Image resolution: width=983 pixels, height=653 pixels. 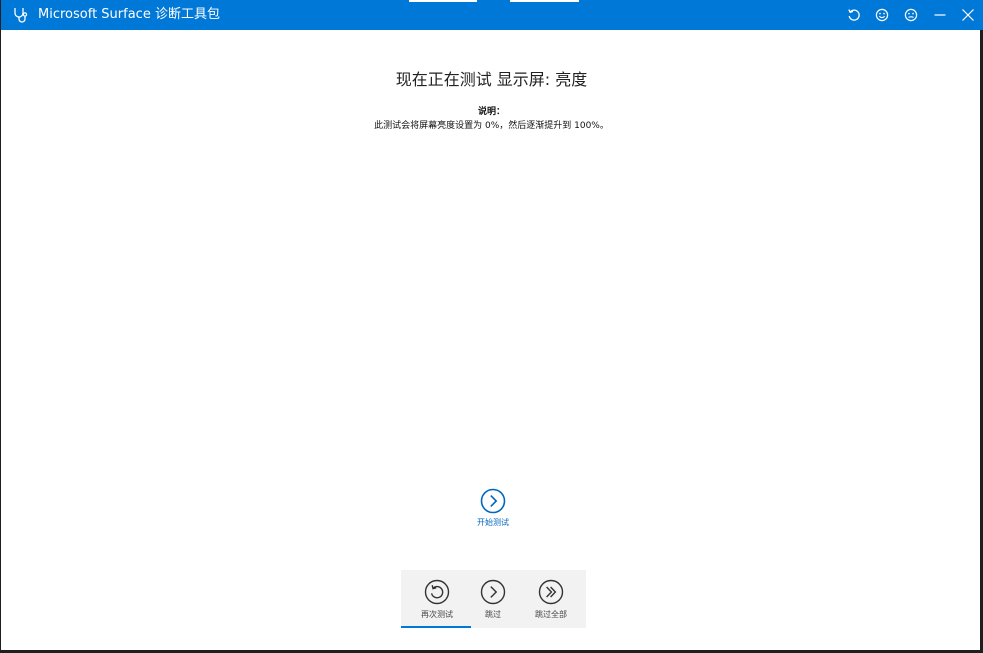 I want to click on smile-feedback-icon, so click(x=882, y=15).